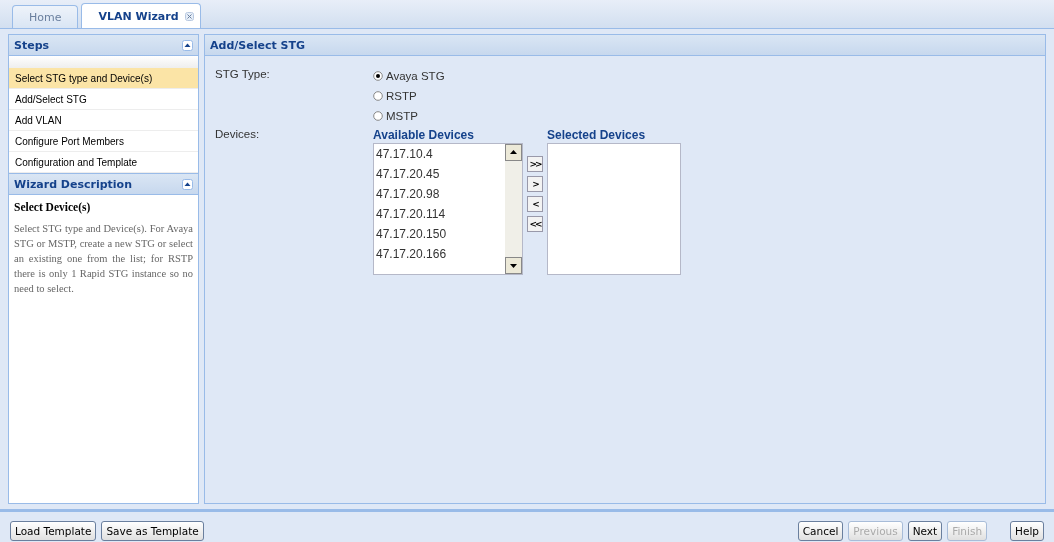 The width and height of the screenshot is (1054, 542). What do you see at coordinates (257, 45) in the screenshot?
I see `panel-title: Add/Select STG` at bounding box center [257, 45].